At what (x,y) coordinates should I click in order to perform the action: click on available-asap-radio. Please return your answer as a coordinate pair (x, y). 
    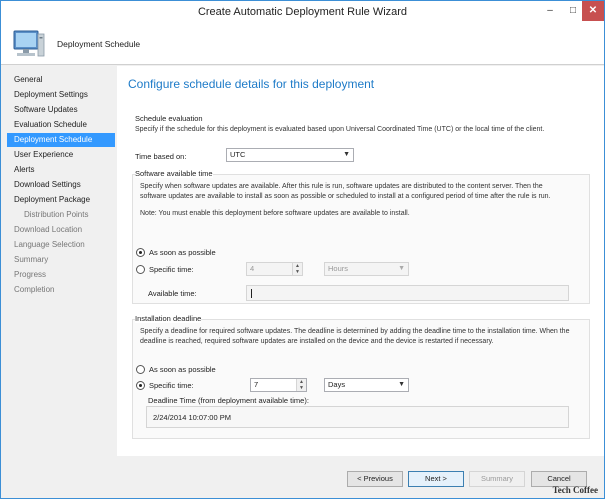
    Looking at the image, I should click on (140, 252).